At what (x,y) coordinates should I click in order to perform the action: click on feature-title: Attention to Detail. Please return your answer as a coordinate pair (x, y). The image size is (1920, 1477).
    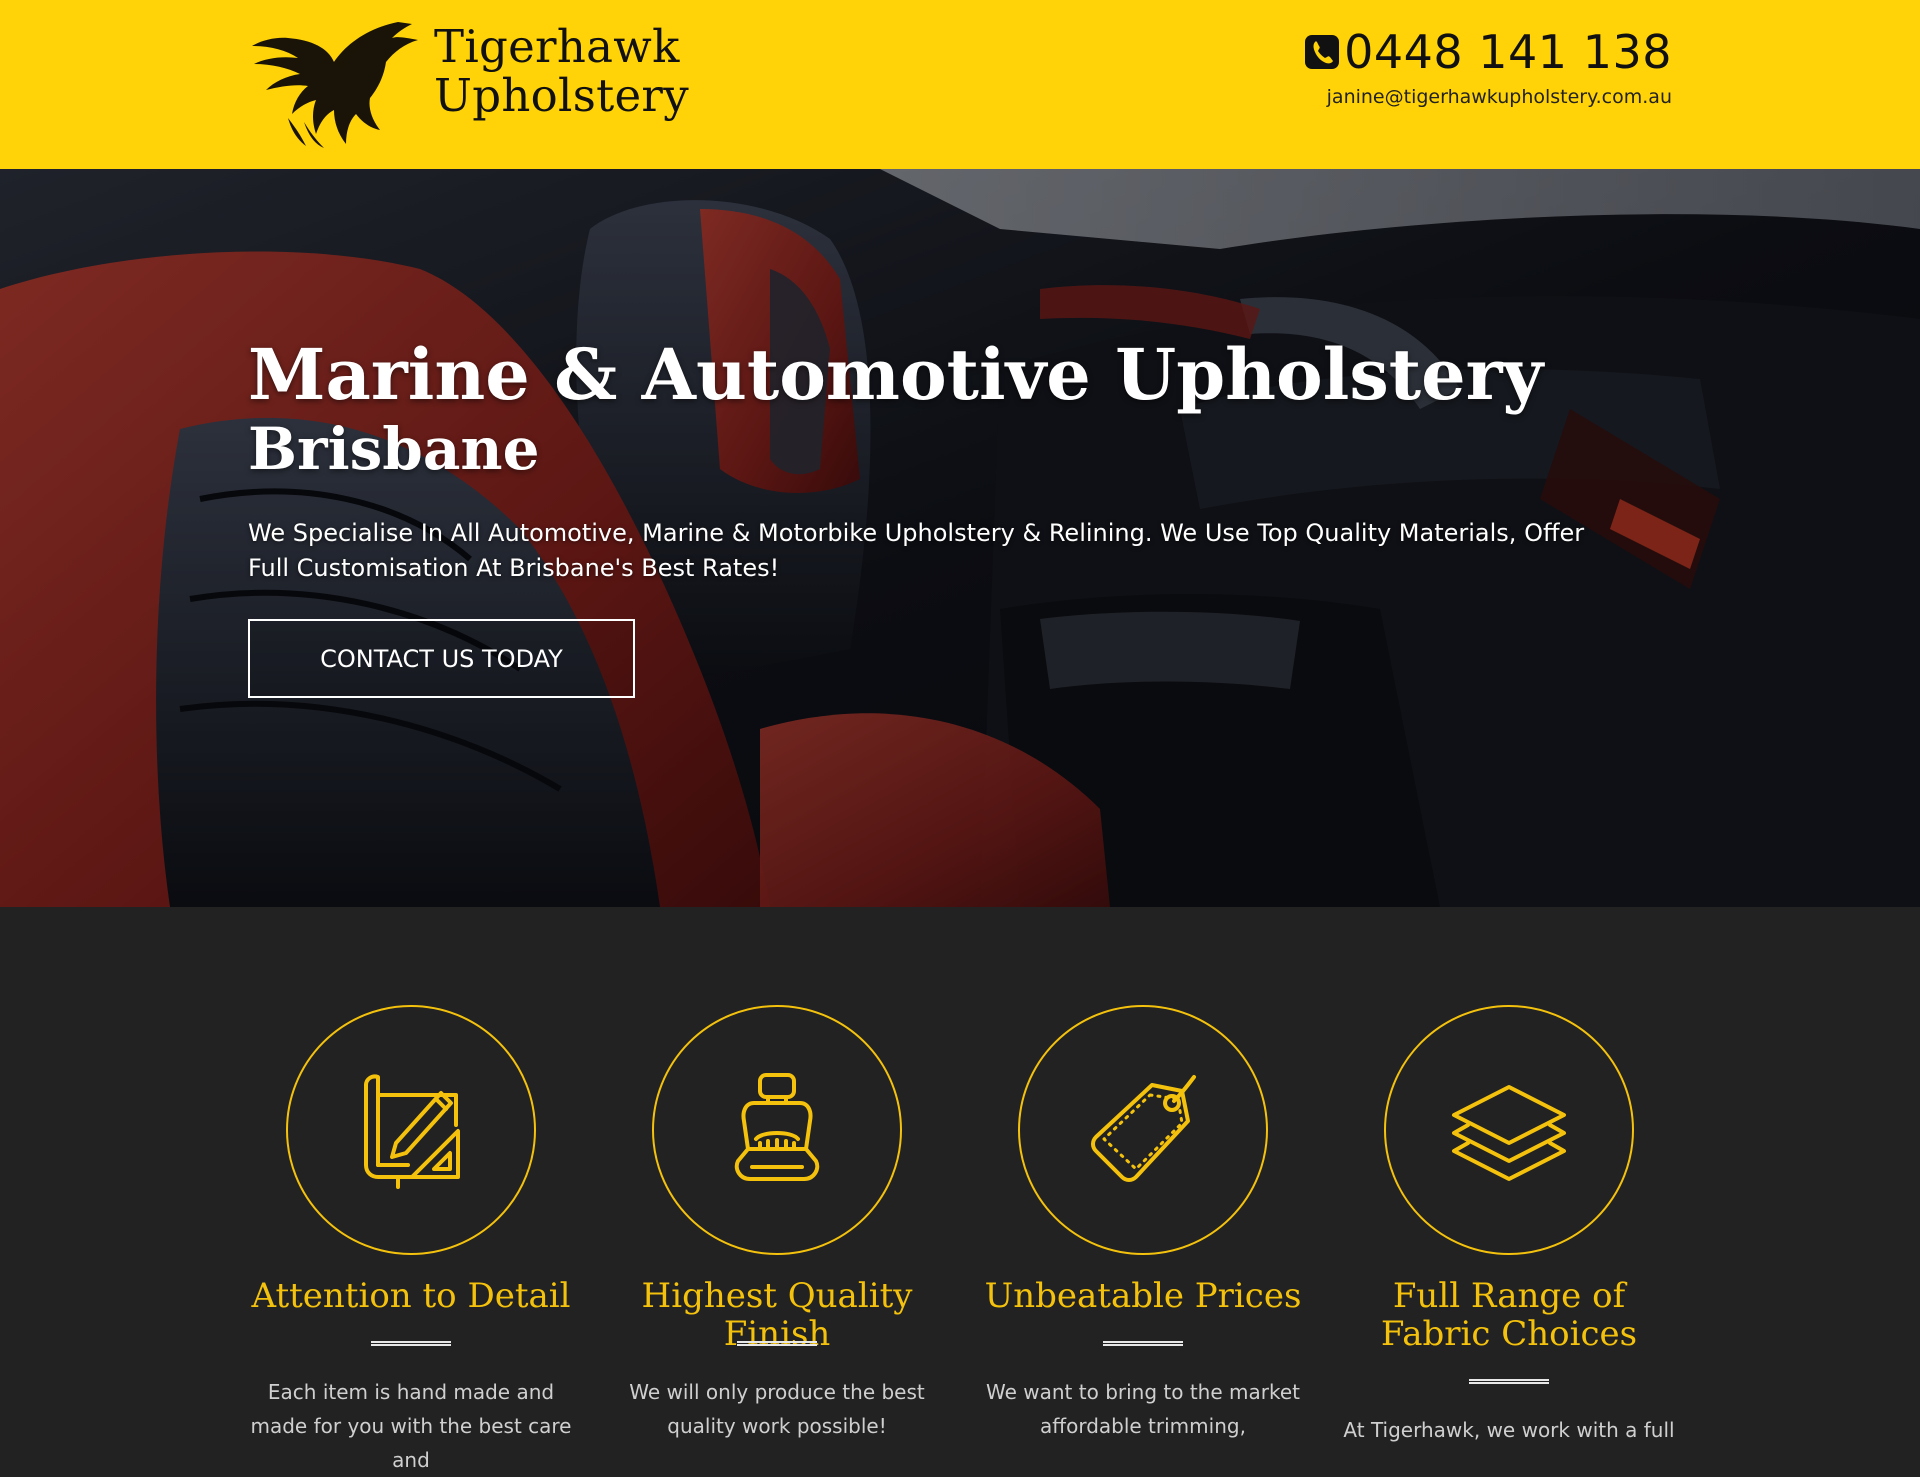
    Looking at the image, I should click on (411, 1296).